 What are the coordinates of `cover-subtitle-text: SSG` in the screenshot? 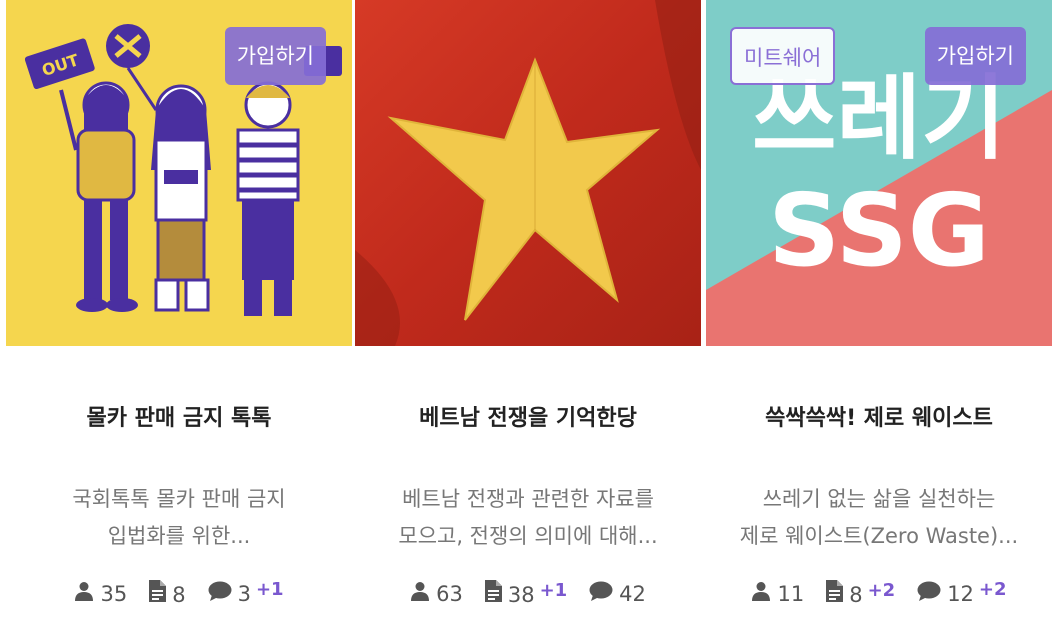 It's located at (879, 230).